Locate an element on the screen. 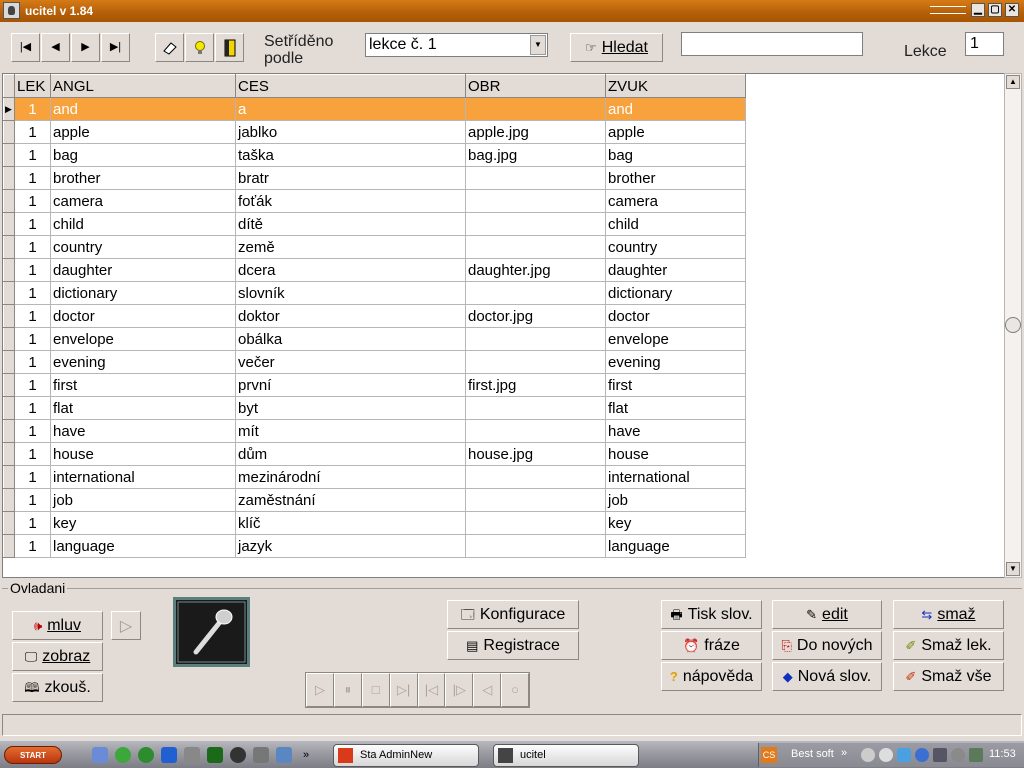 Image resolution: width=1024 pixels, height=768 pixels. monitor-app-icon is located at coordinates (215, 755).